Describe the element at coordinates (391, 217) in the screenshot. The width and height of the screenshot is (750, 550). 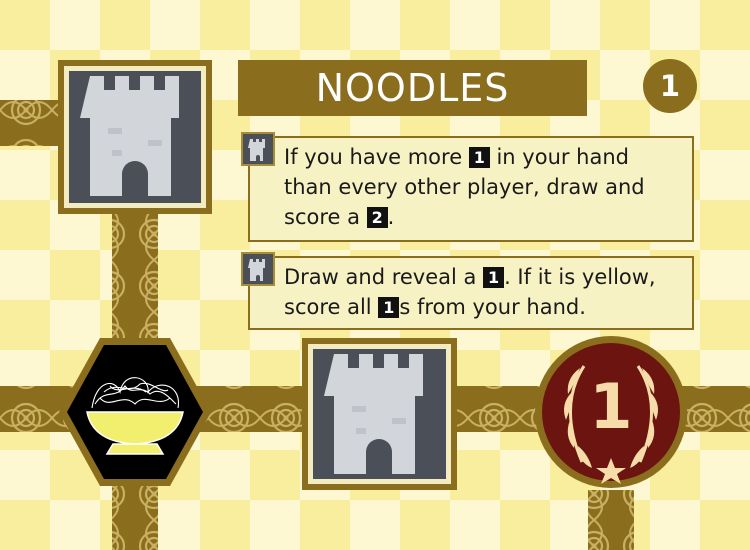
I see `dogma-1-text-part: .` at that location.